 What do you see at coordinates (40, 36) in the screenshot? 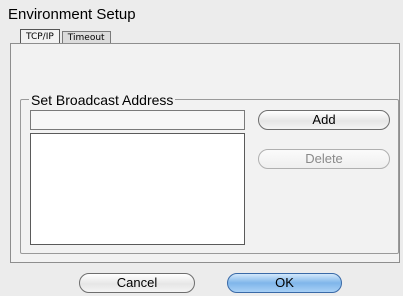
I see `tab-tcp-ip: TCP/IP` at bounding box center [40, 36].